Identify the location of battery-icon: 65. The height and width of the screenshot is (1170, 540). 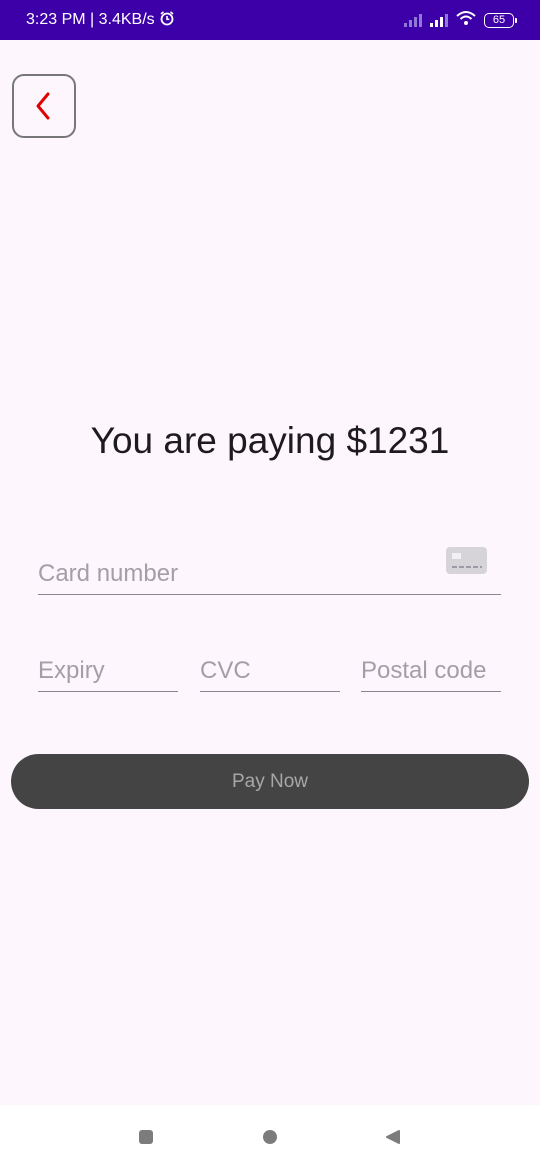
(500, 20).